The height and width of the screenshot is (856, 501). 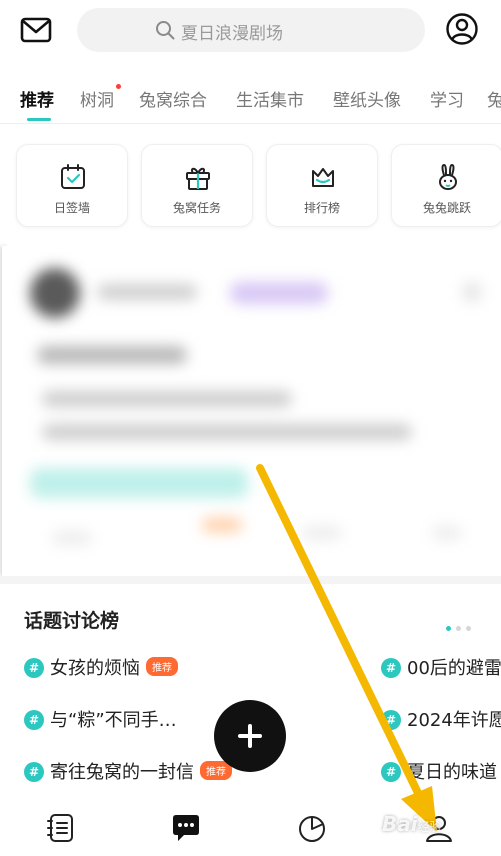 What do you see at coordinates (232, 34) in the screenshot?
I see `search-placeholder: 夏日浪漫剧场` at bounding box center [232, 34].